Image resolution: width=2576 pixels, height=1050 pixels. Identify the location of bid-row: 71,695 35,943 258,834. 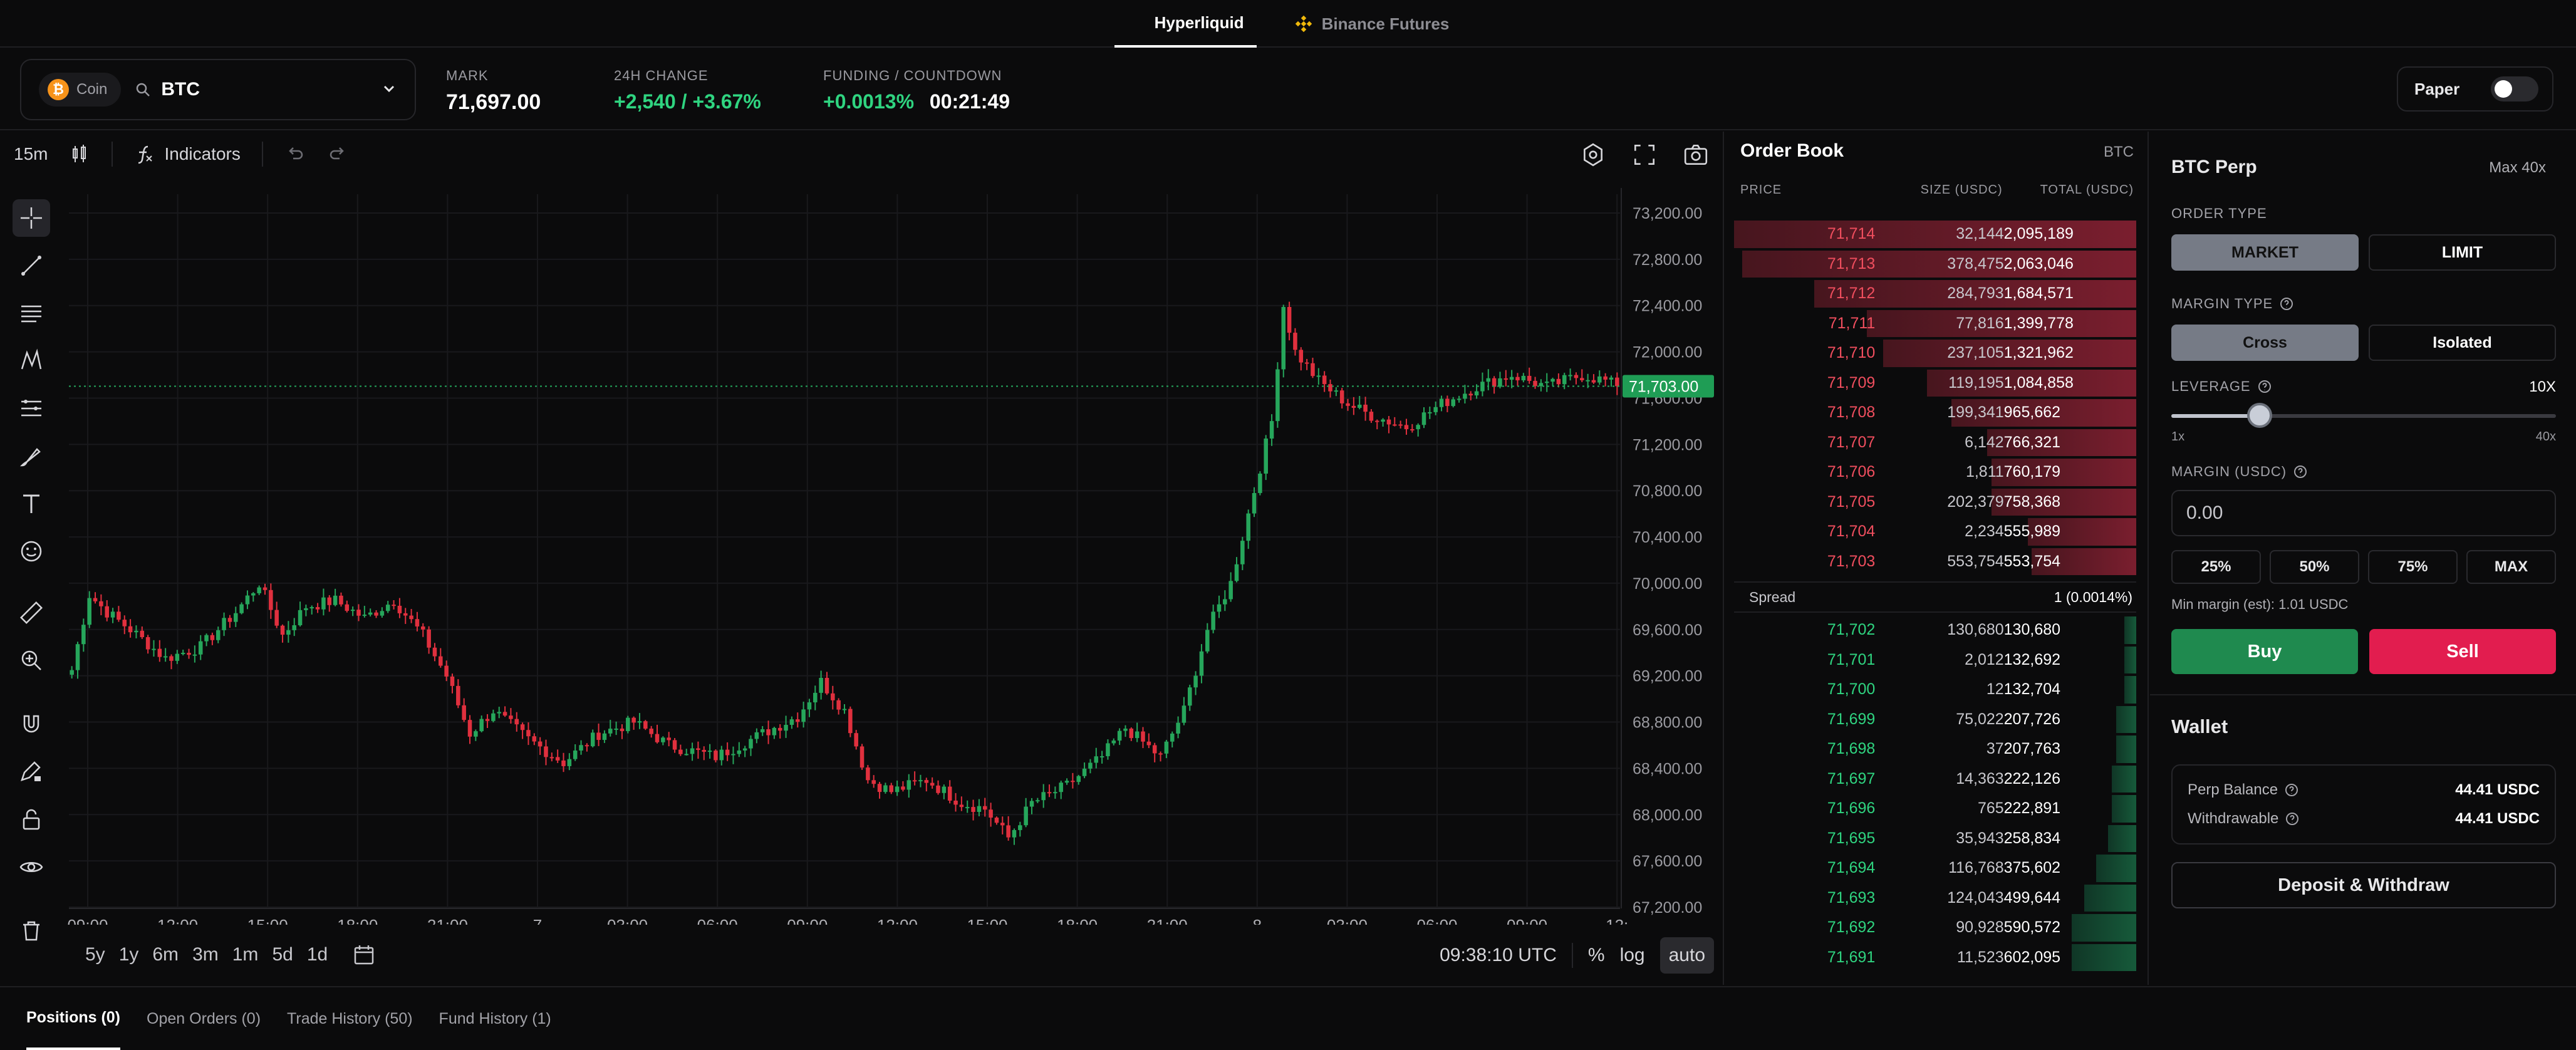
(1935, 839).